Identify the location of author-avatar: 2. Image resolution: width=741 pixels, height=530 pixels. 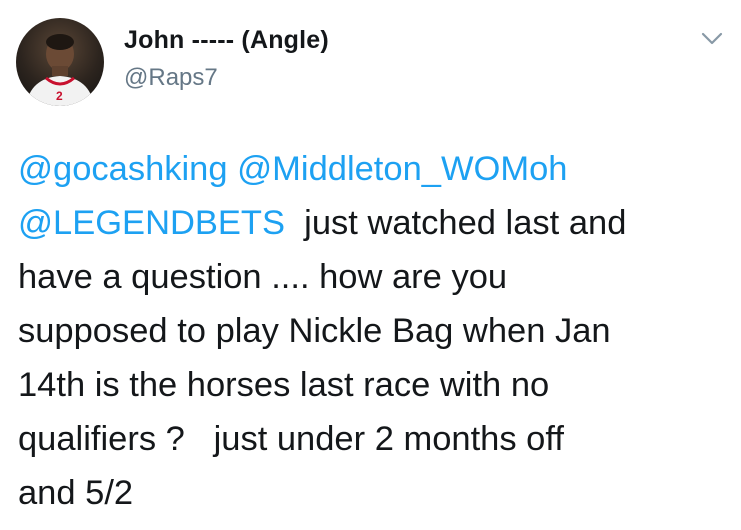
(60, 62).